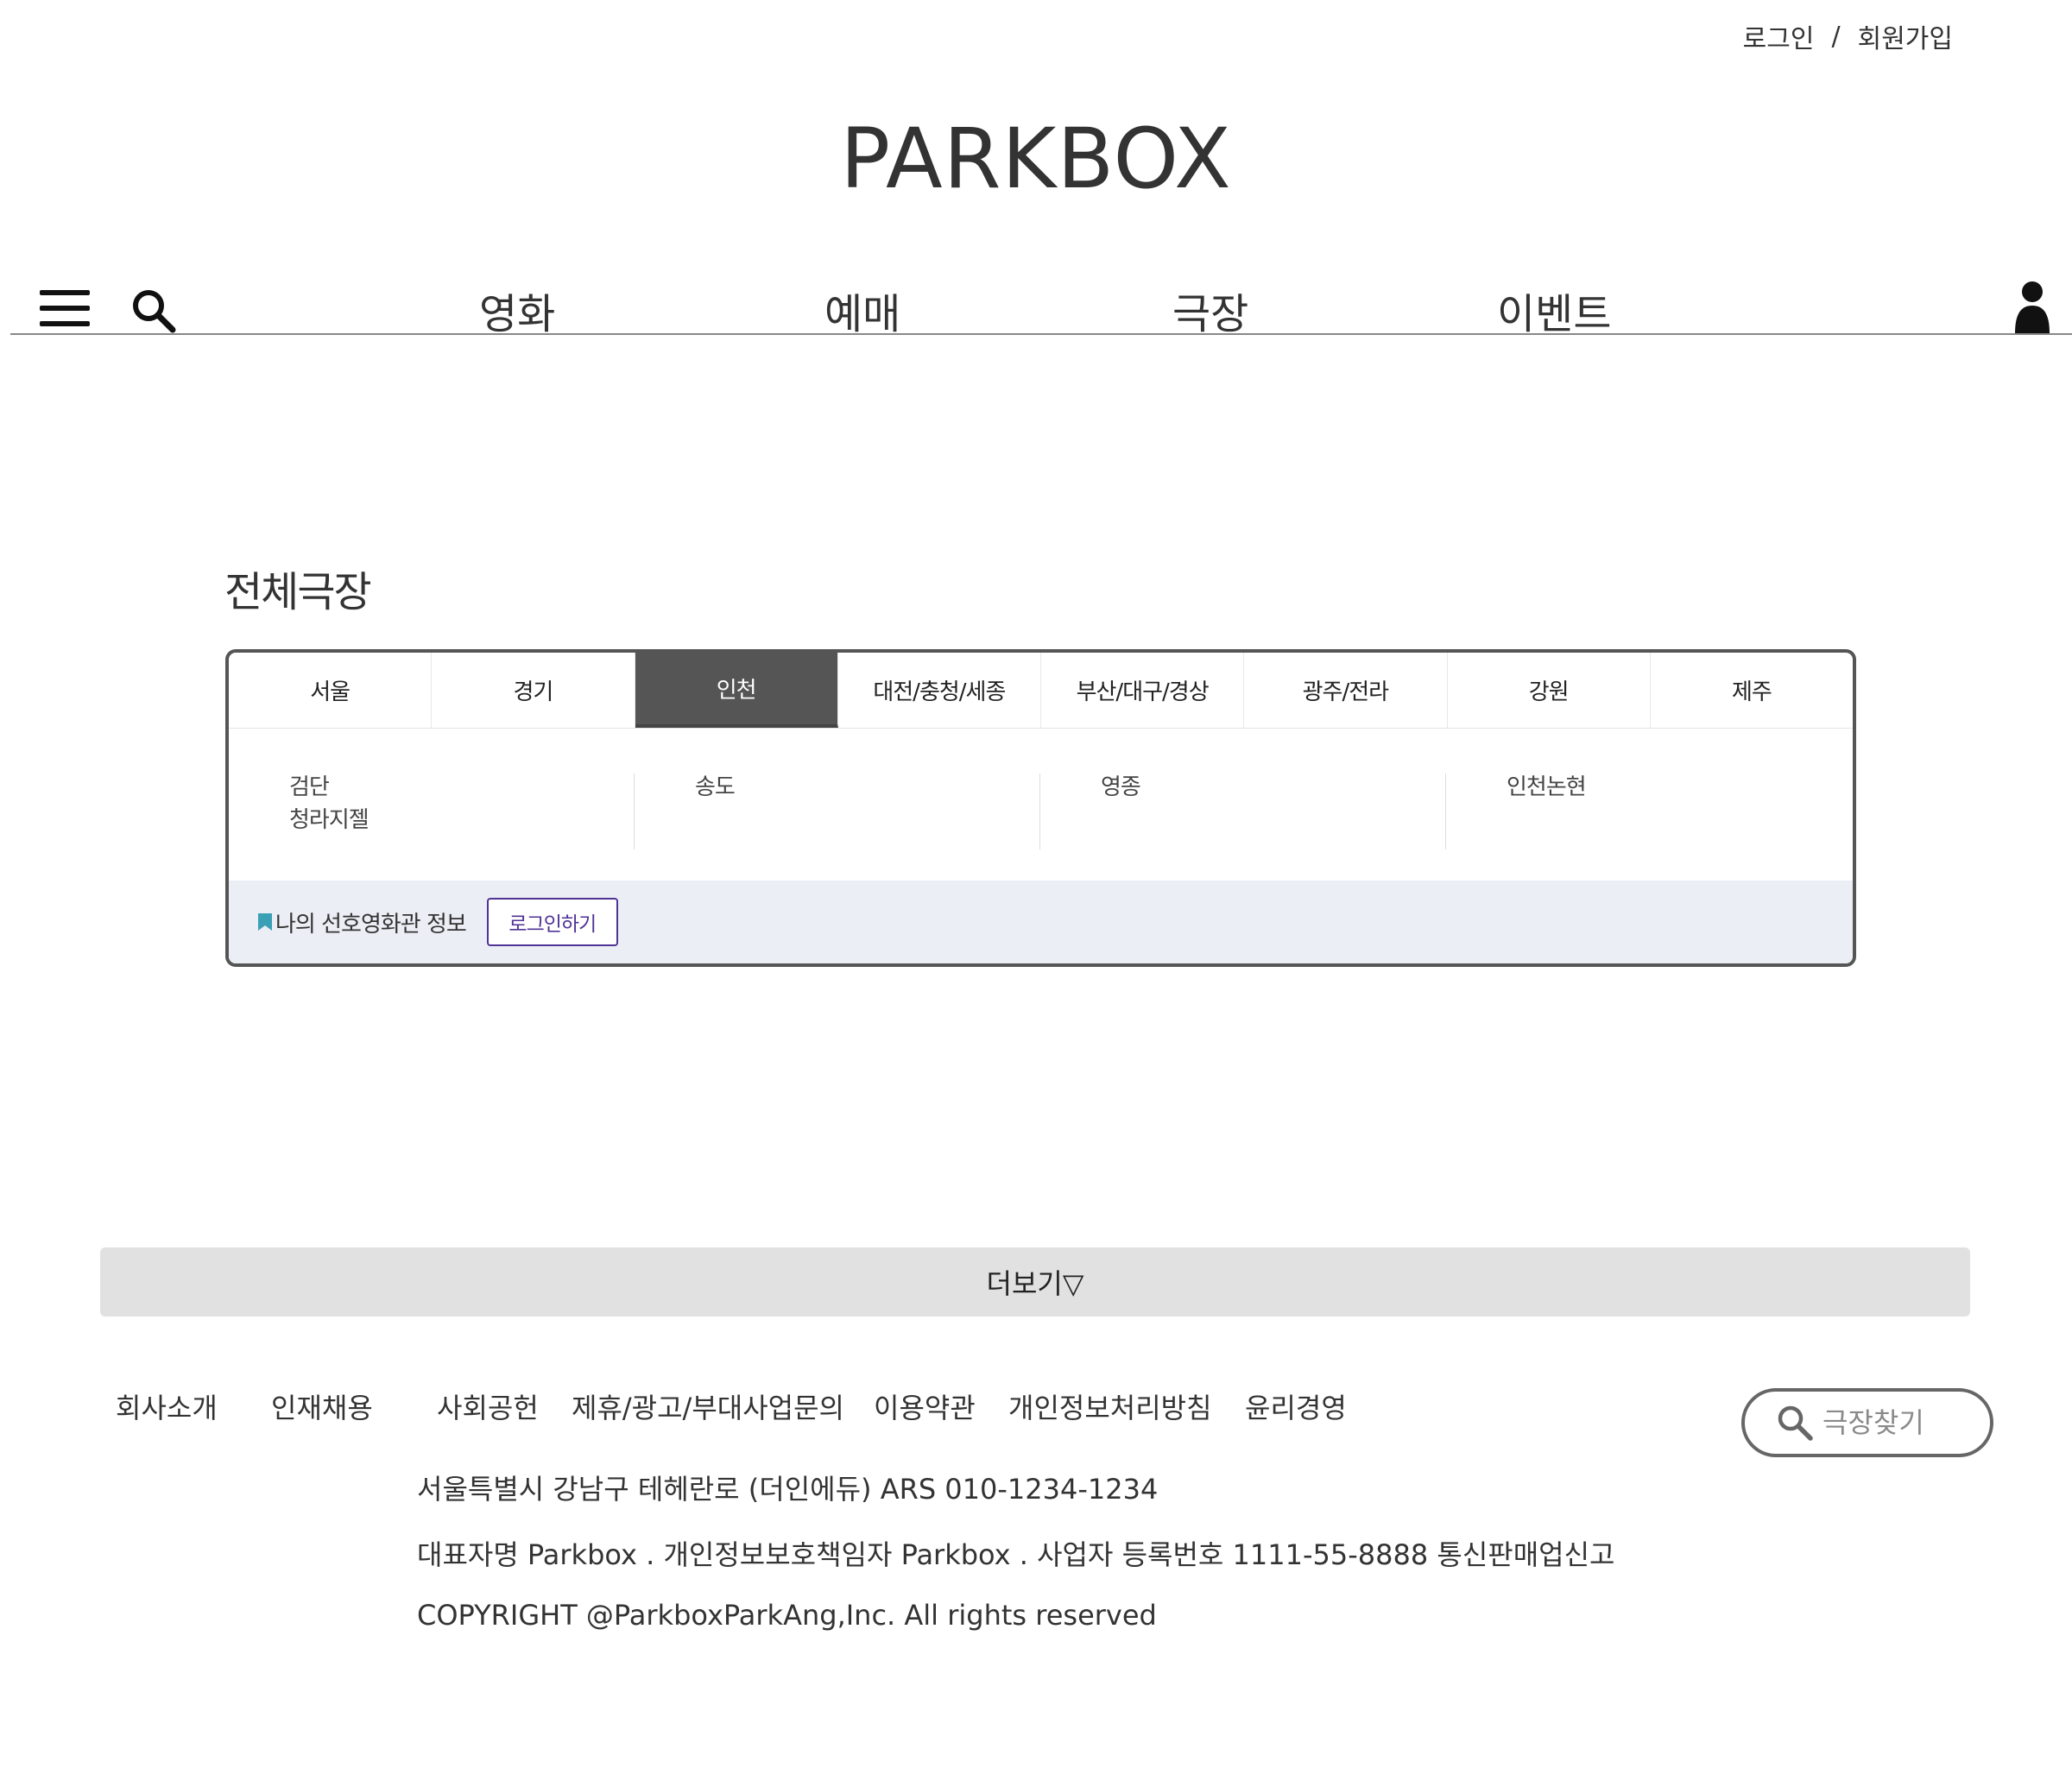  What do you see at coordinates (1779, 36) in the screenshot?
I see `login-link: 로그인` at bounding box center [1779, 36].